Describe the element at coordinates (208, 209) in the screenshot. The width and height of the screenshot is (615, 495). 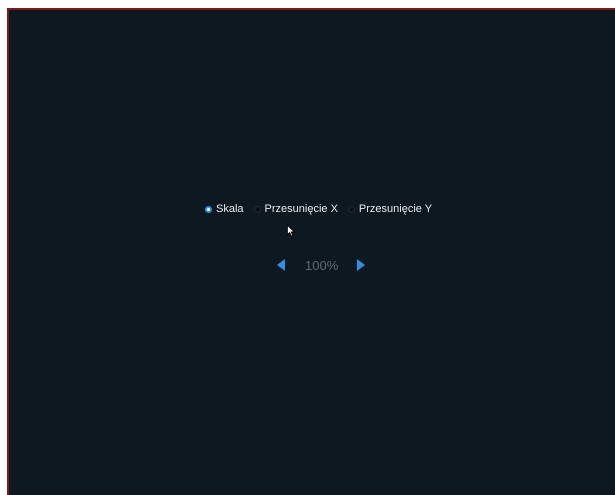
I see `radio-checked-icon` at that location.